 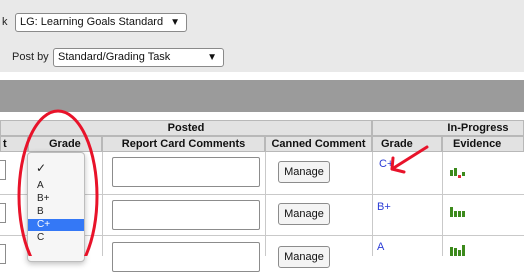 What do you see at coordinates (398, 165) in the screenshot?
I see `annotation-arrowhead` at bounding box center [398, 165].